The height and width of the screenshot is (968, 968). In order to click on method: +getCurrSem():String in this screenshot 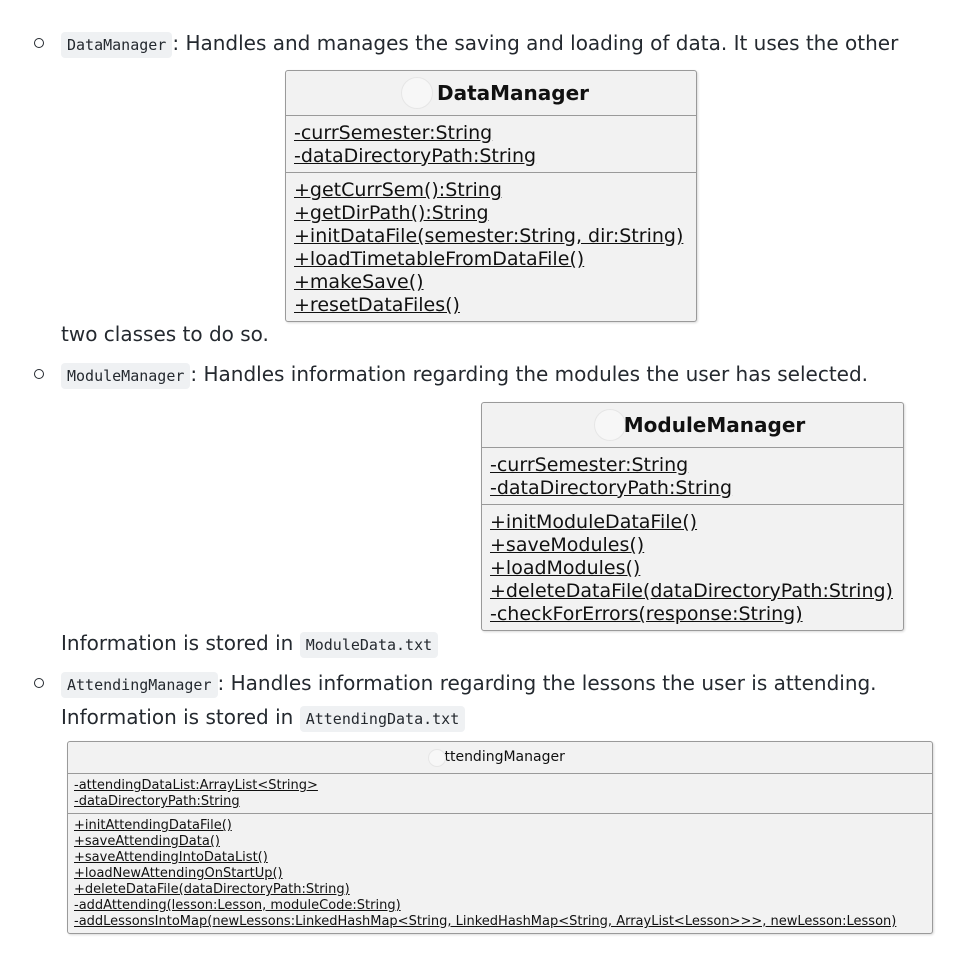, I will do `click(398, 190)`.